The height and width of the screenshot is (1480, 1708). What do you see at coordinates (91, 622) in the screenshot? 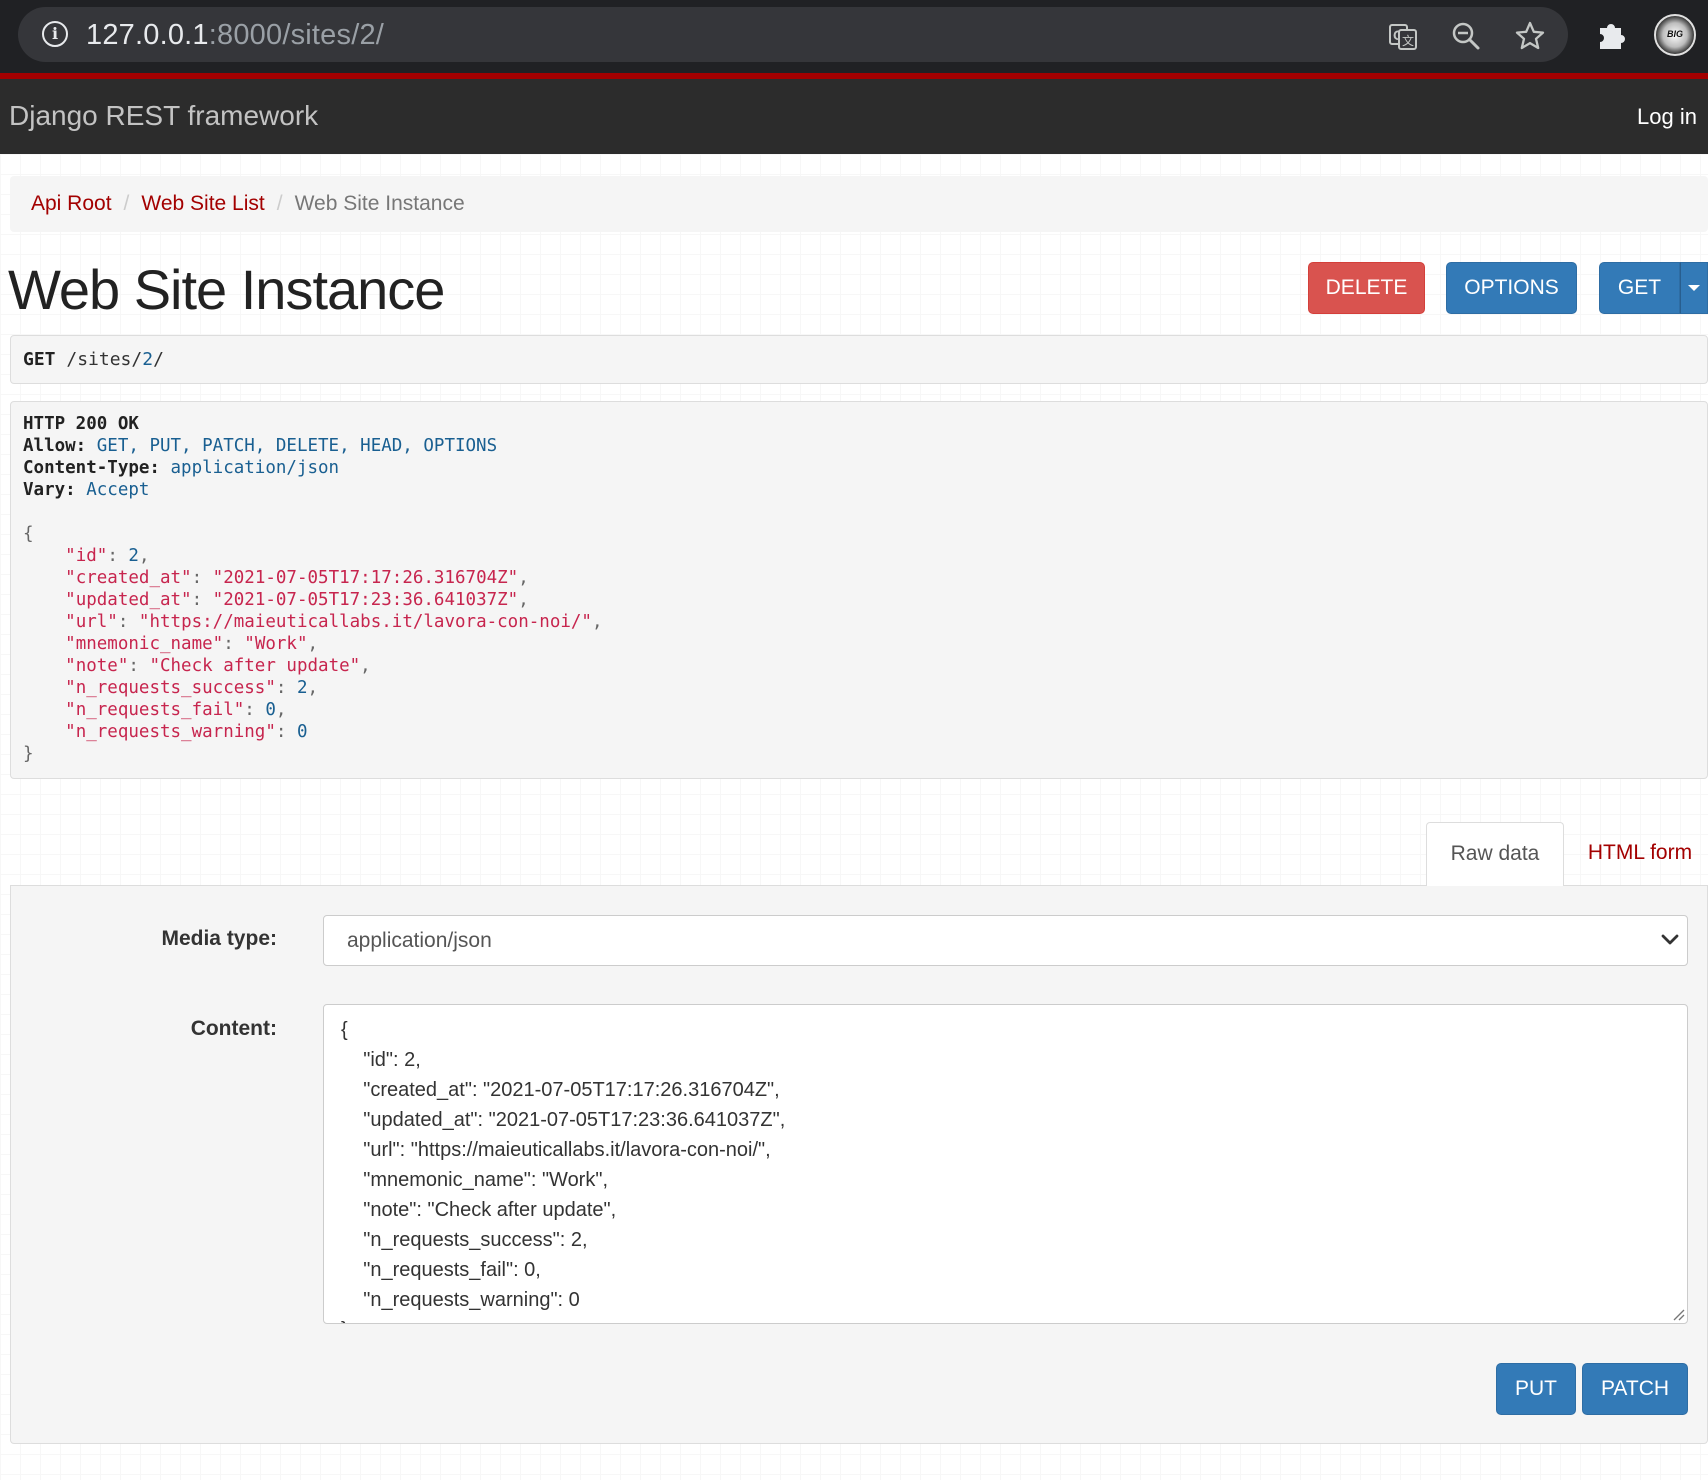
I see `json-key: "url"` at bounding box center [91, 622].